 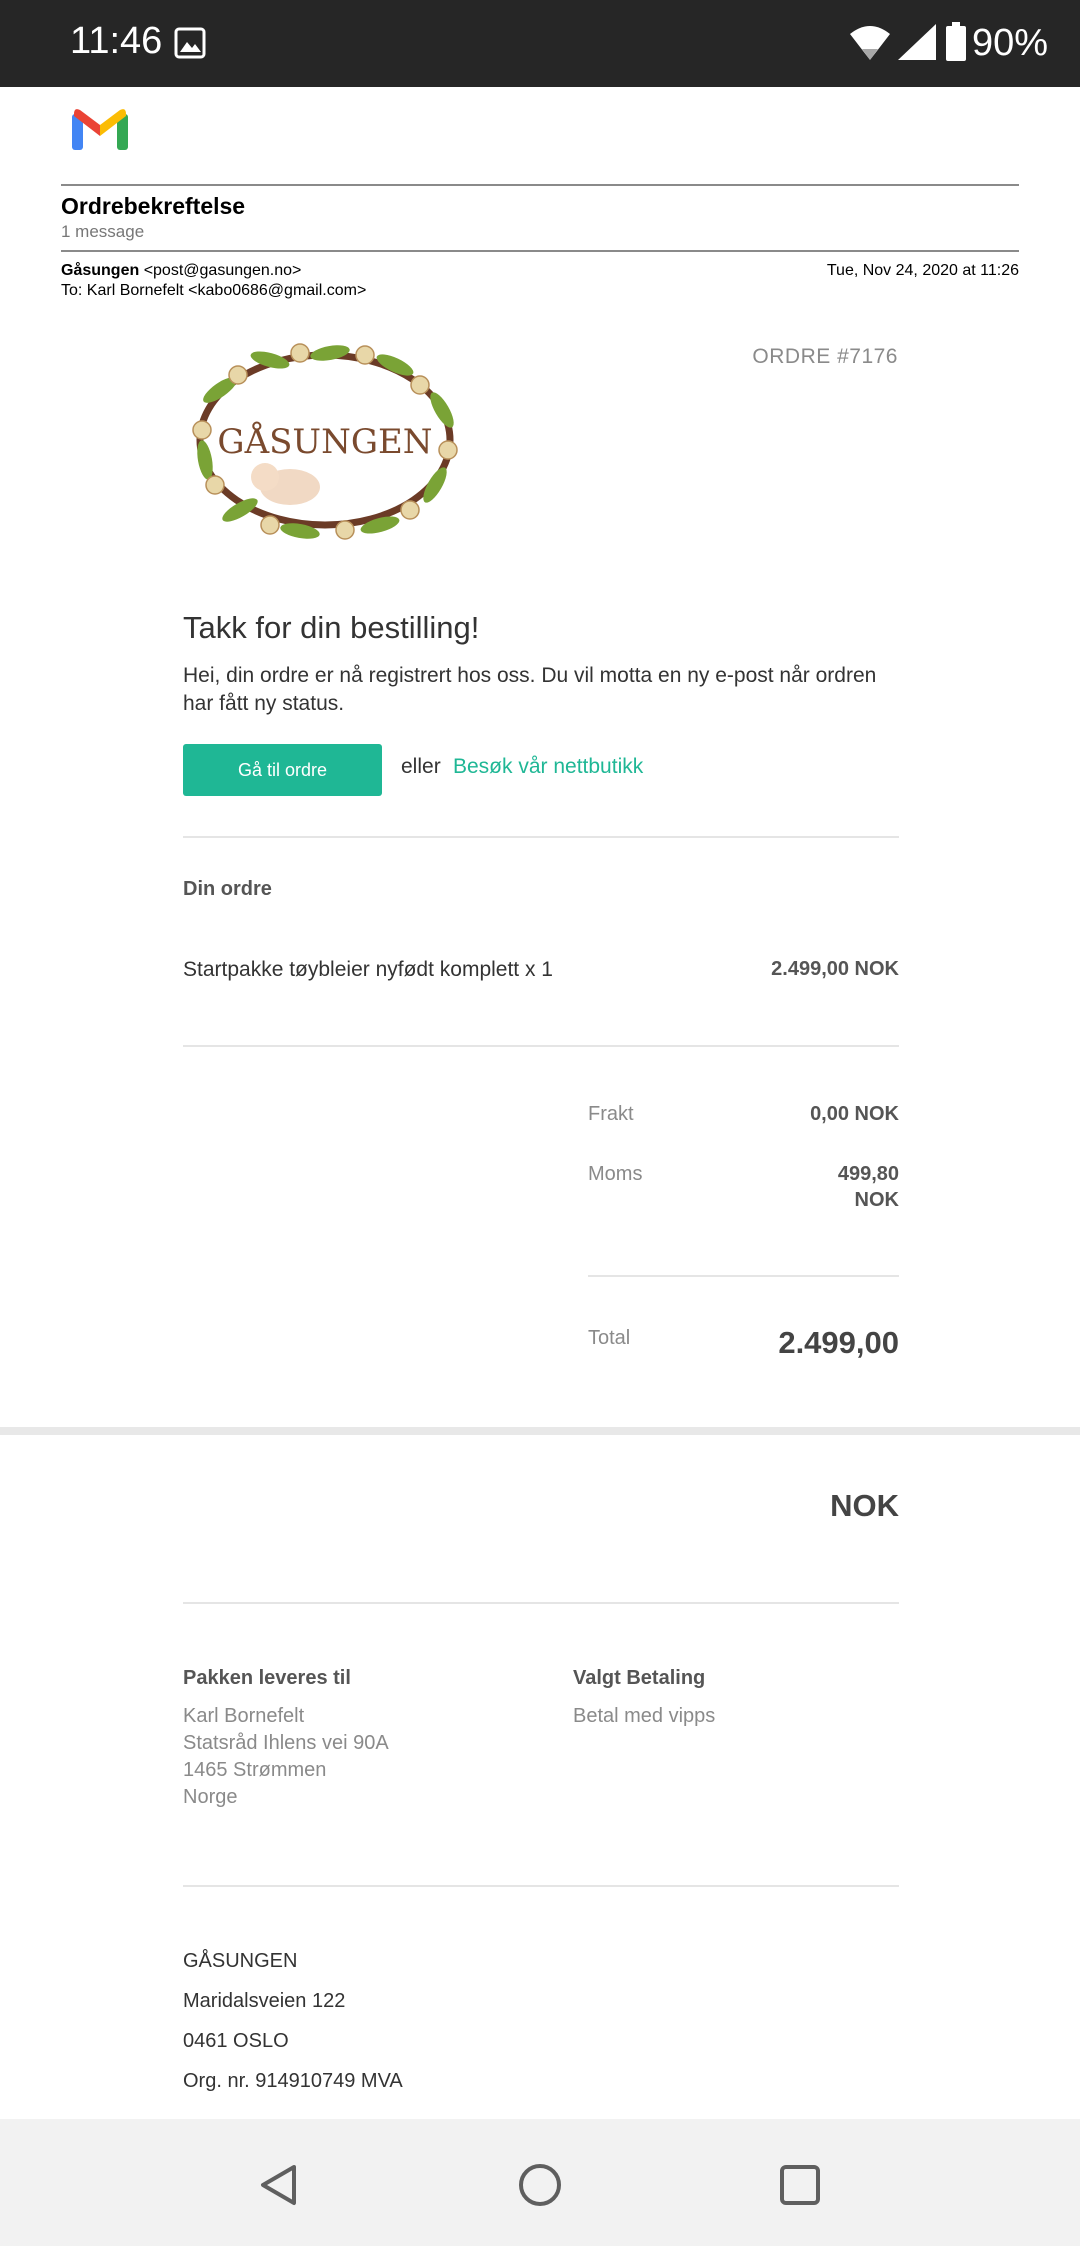 What do you see at coordinates (644, 1716) in the screenshot?
I see `payment-method: Betal med vipps` at bounding box center [644, 1716].